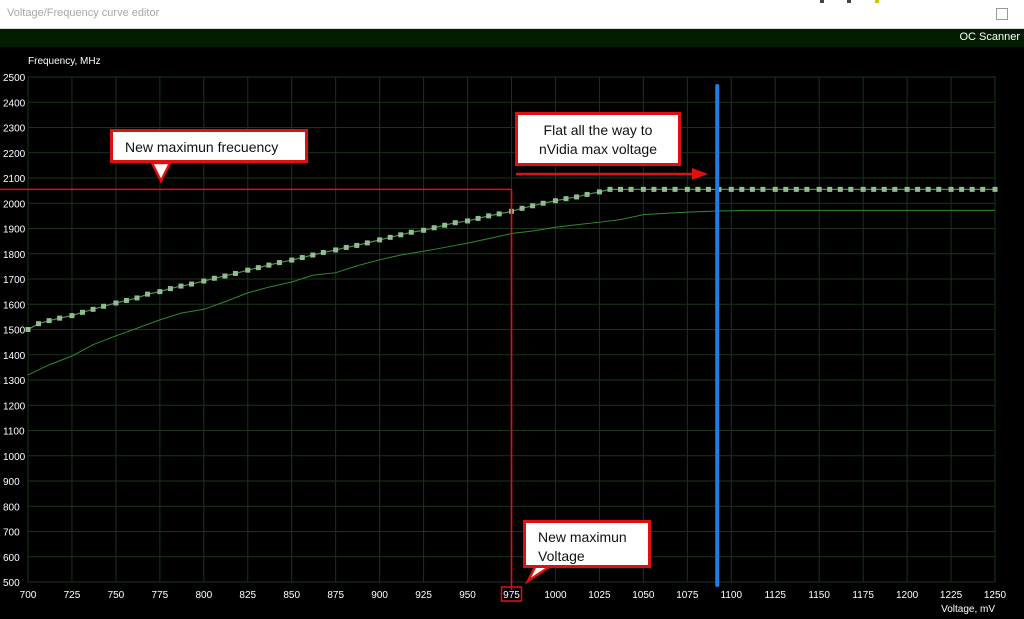  I want to click on x-tick-label: 1125, so click(775, 595).